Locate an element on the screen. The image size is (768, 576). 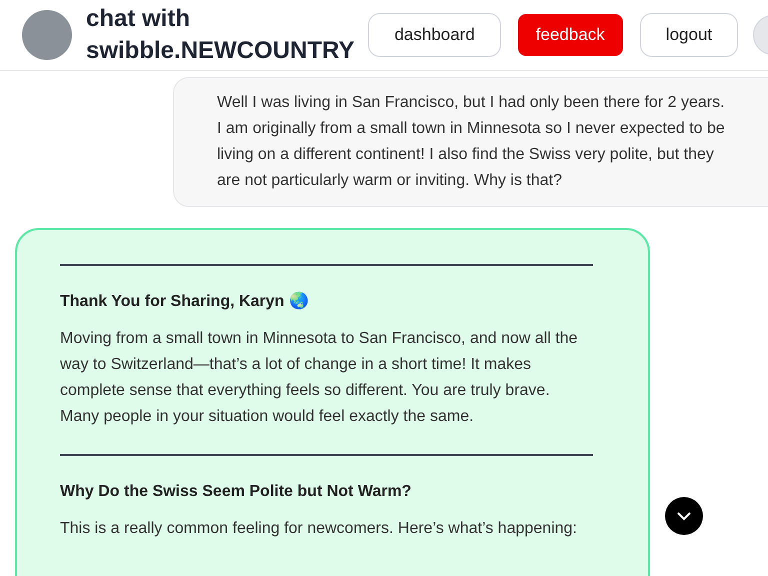
message-paragraph: Moving from a small town in Minnesota to San Francisco, and now all the way to Switzerland—that’s a lot of change in a short time! It makes complete sense that everything feels so different. You are truly brave. Many people in your situation would feel exactly the same. is located at coordinates (319, 378).